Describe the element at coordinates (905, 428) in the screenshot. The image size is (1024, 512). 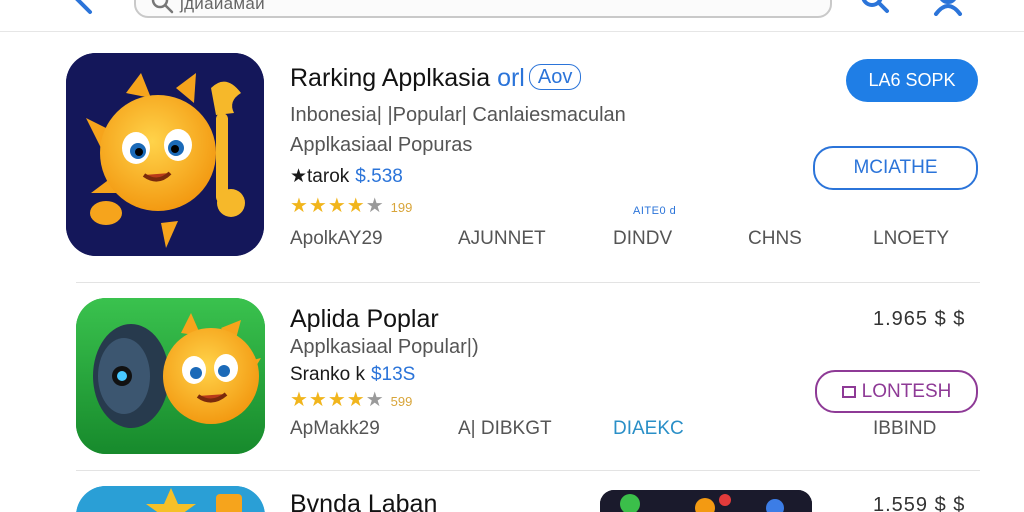
I see `meta-item: IBBIND` at that location.